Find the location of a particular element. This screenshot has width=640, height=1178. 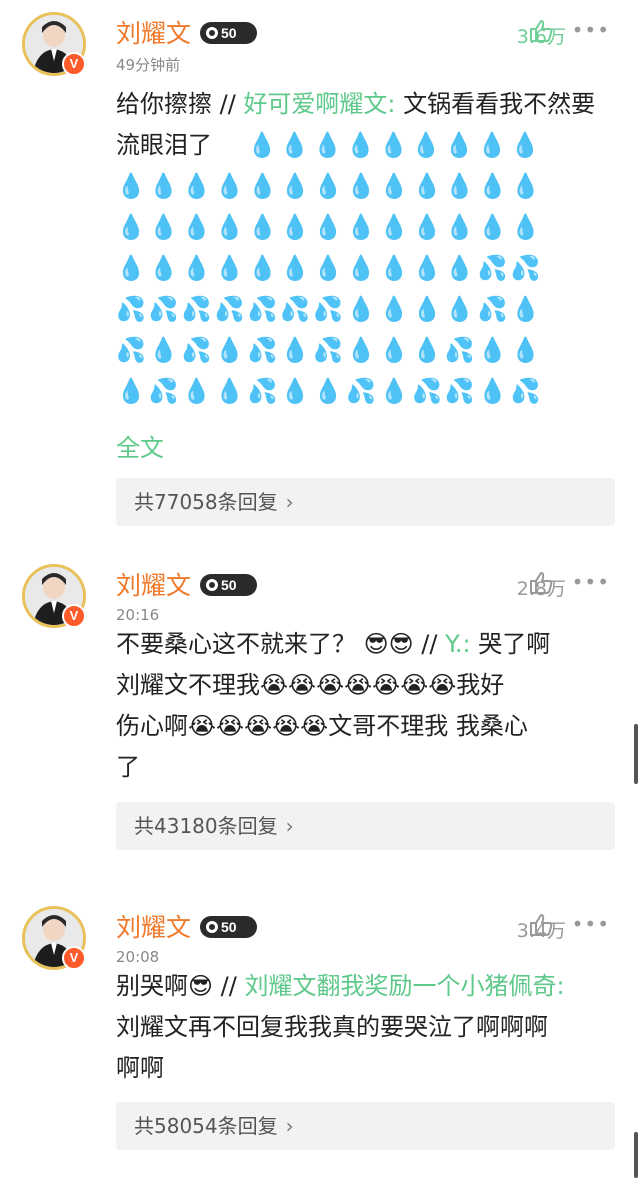

comment-body-line-1: 别哭啊😎 // 刘耀文翻我奖励一个小猪佩奇: is located at coordinates (371, 986).